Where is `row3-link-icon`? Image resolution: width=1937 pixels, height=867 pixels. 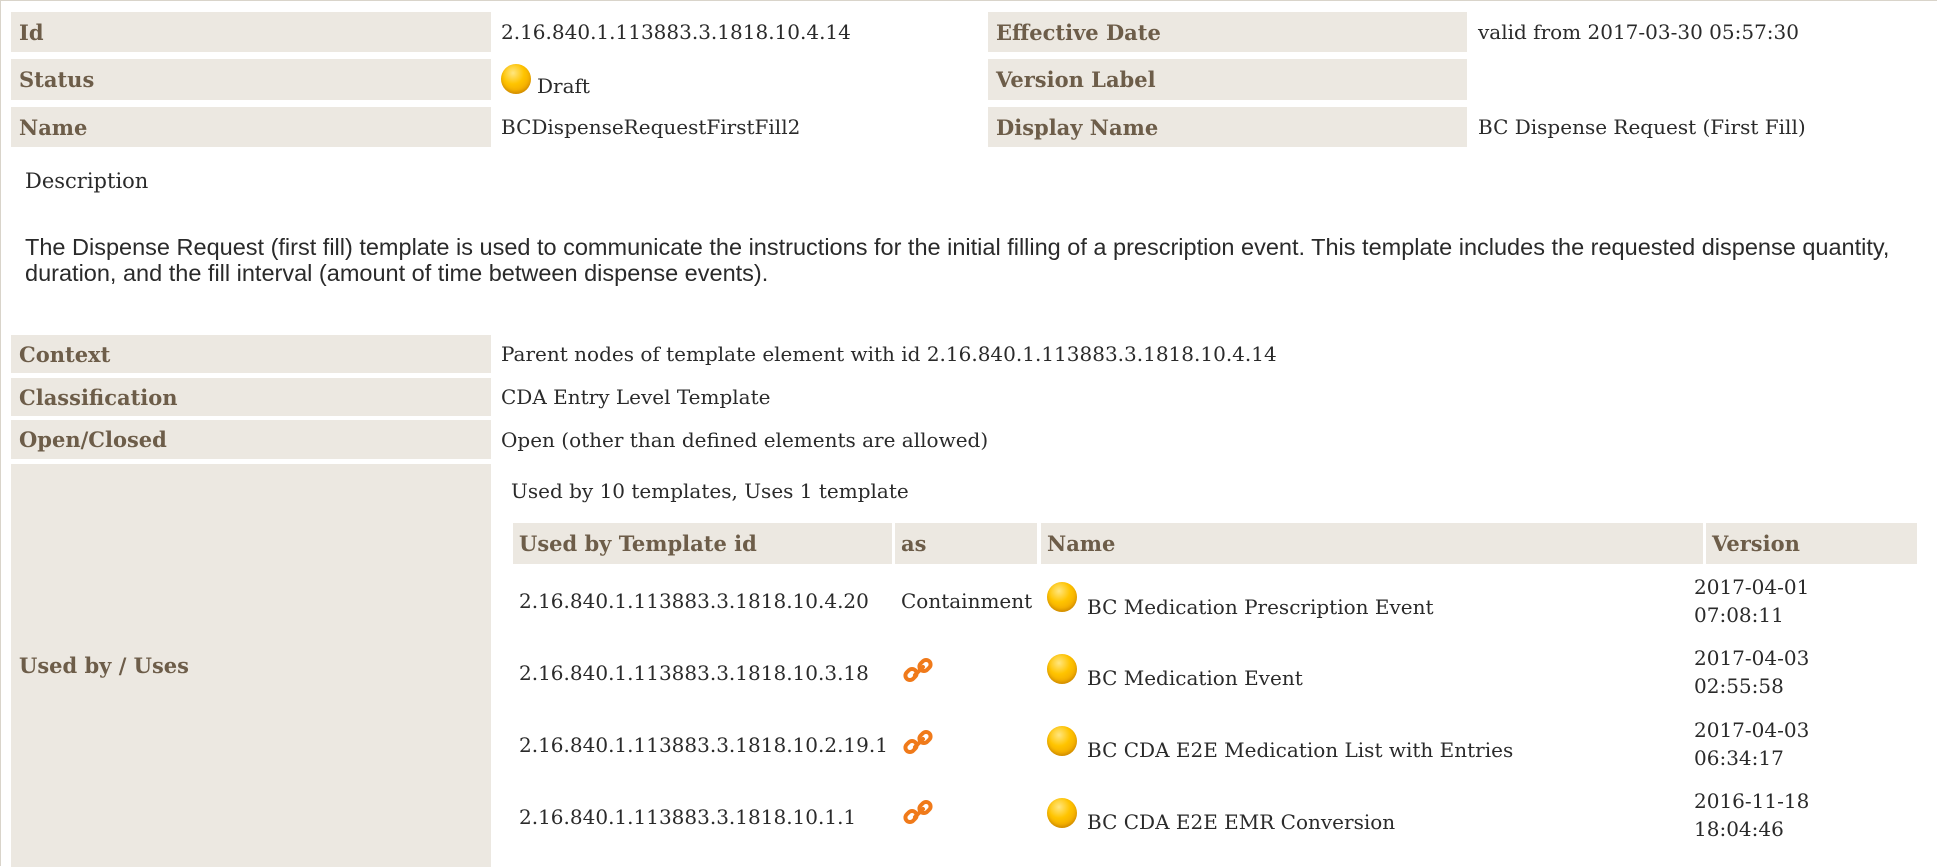 row3-link-icon is located at coordinates (919, 743).